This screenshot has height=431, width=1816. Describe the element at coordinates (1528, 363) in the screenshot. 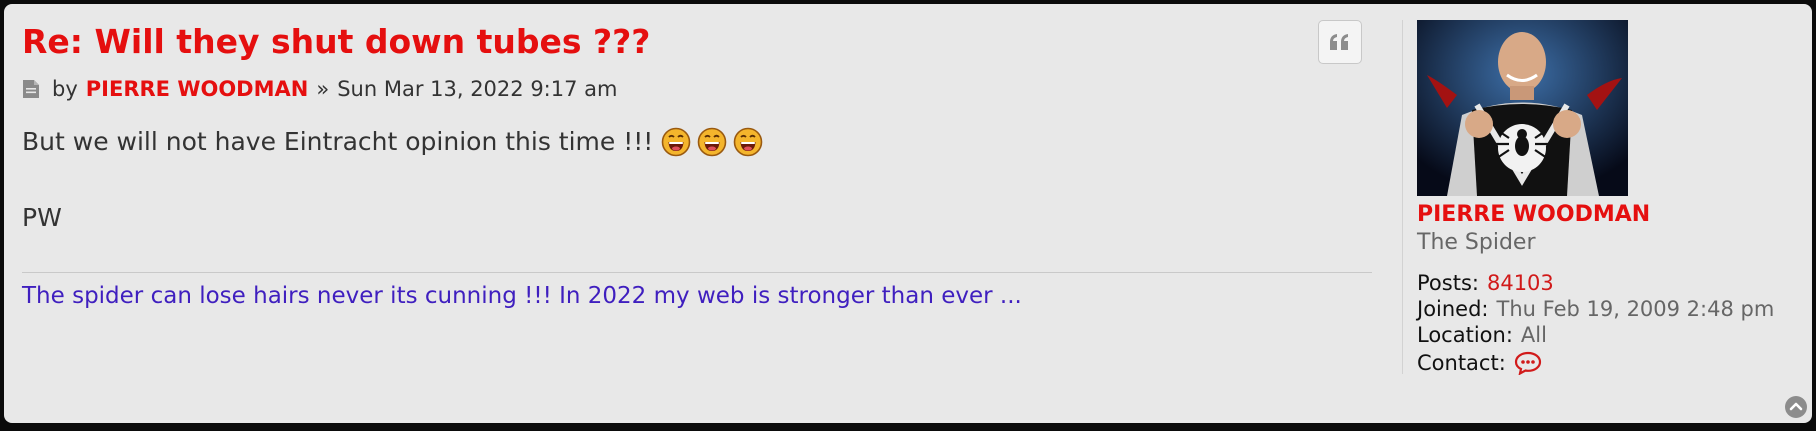

I see `speech-bubble-icon` at that location.